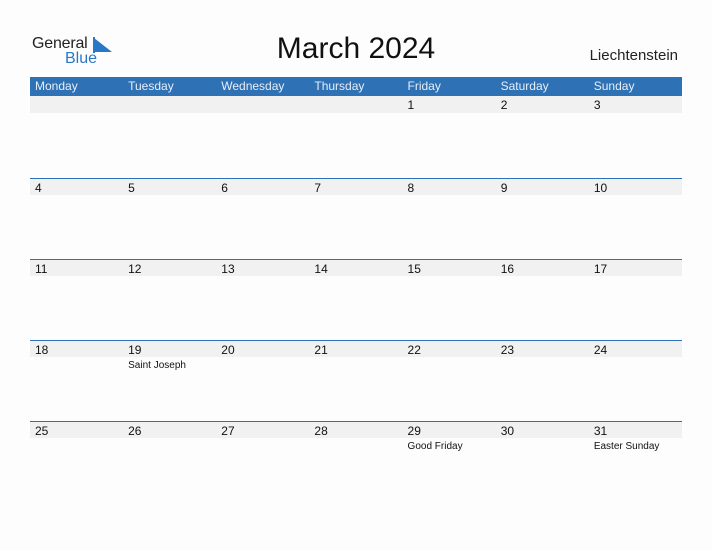  Describe the element at coordinates (414, 350) in the screenshot. I see `day-number: 22` at that location.